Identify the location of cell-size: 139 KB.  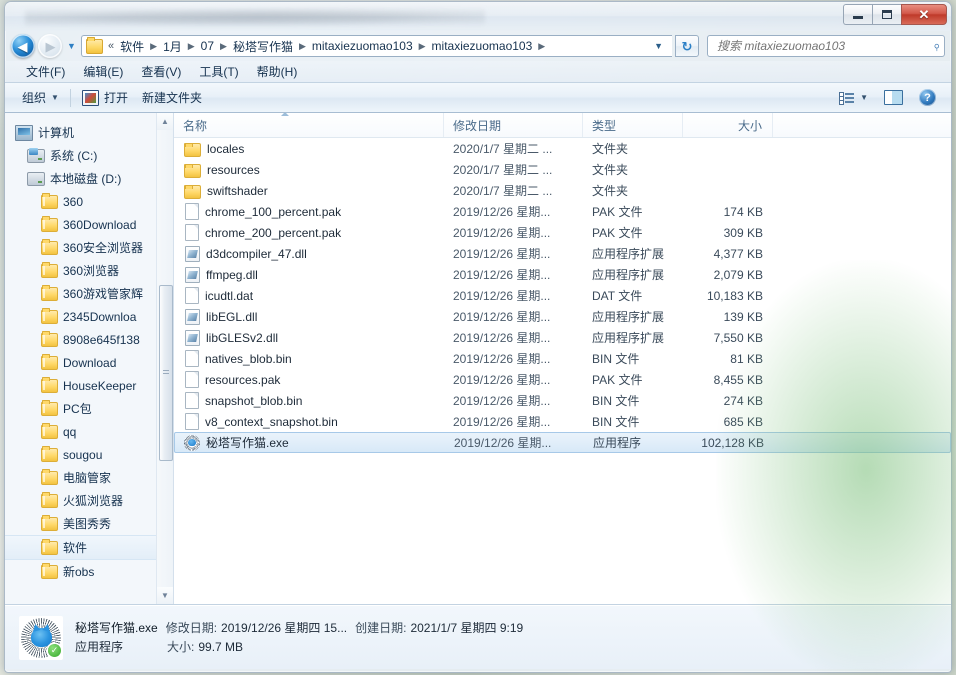
(743, 316).